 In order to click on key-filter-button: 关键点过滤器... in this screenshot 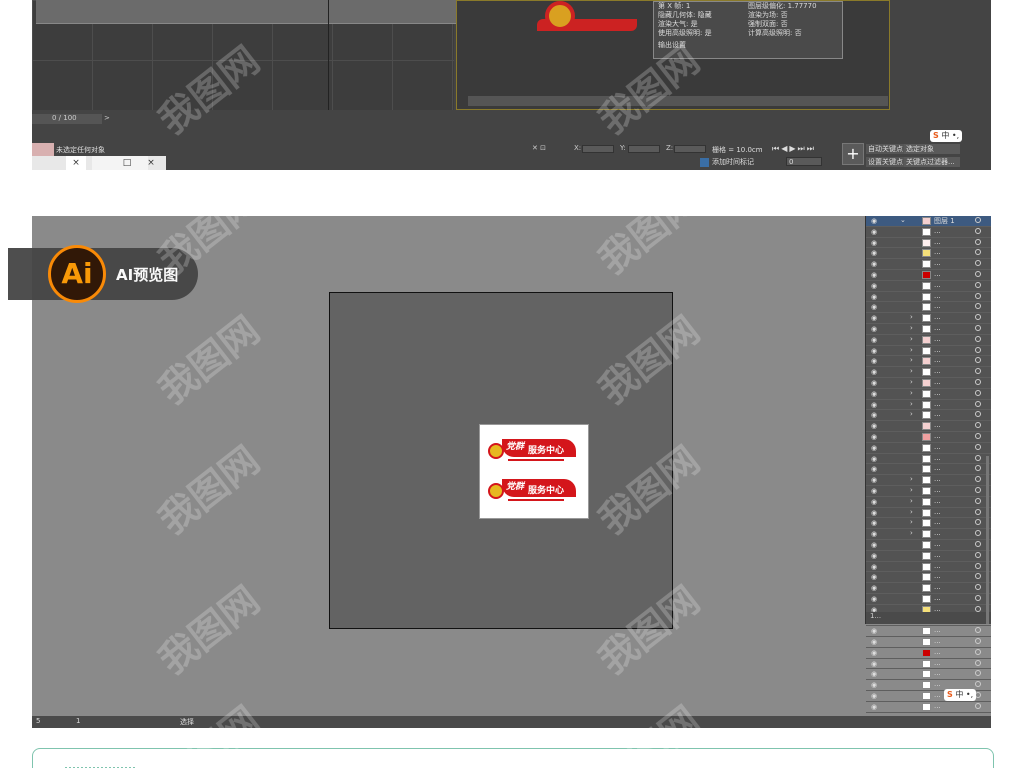, I will do `click(932, 162)`.